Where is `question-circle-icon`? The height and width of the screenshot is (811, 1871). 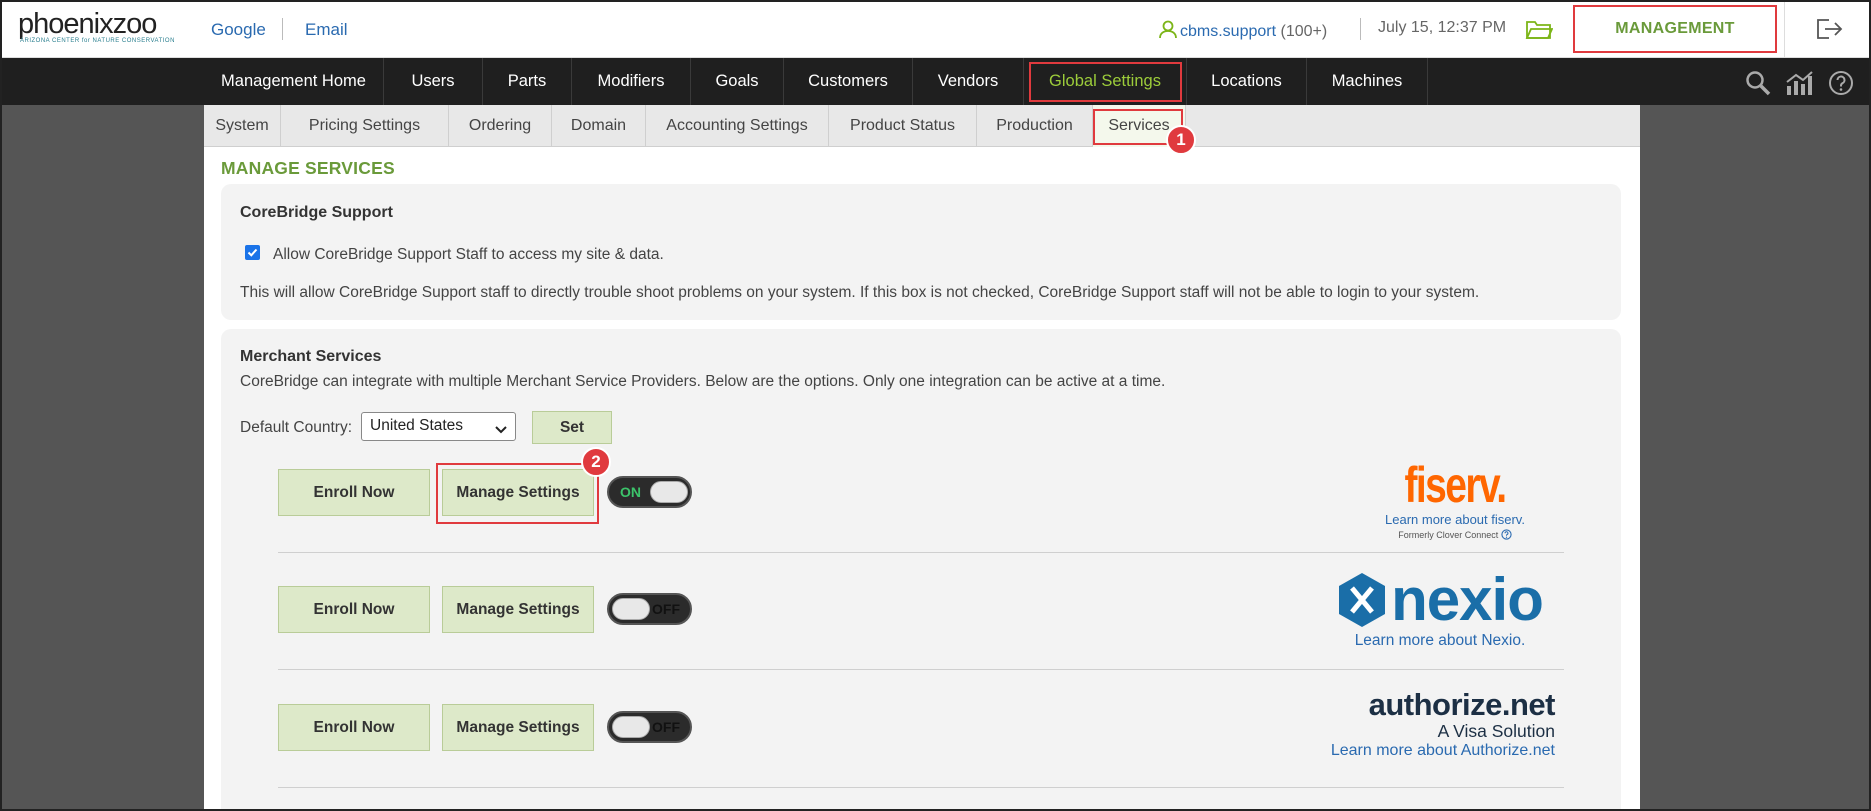 question-circle-icon is located at coordinates (1506, 534).